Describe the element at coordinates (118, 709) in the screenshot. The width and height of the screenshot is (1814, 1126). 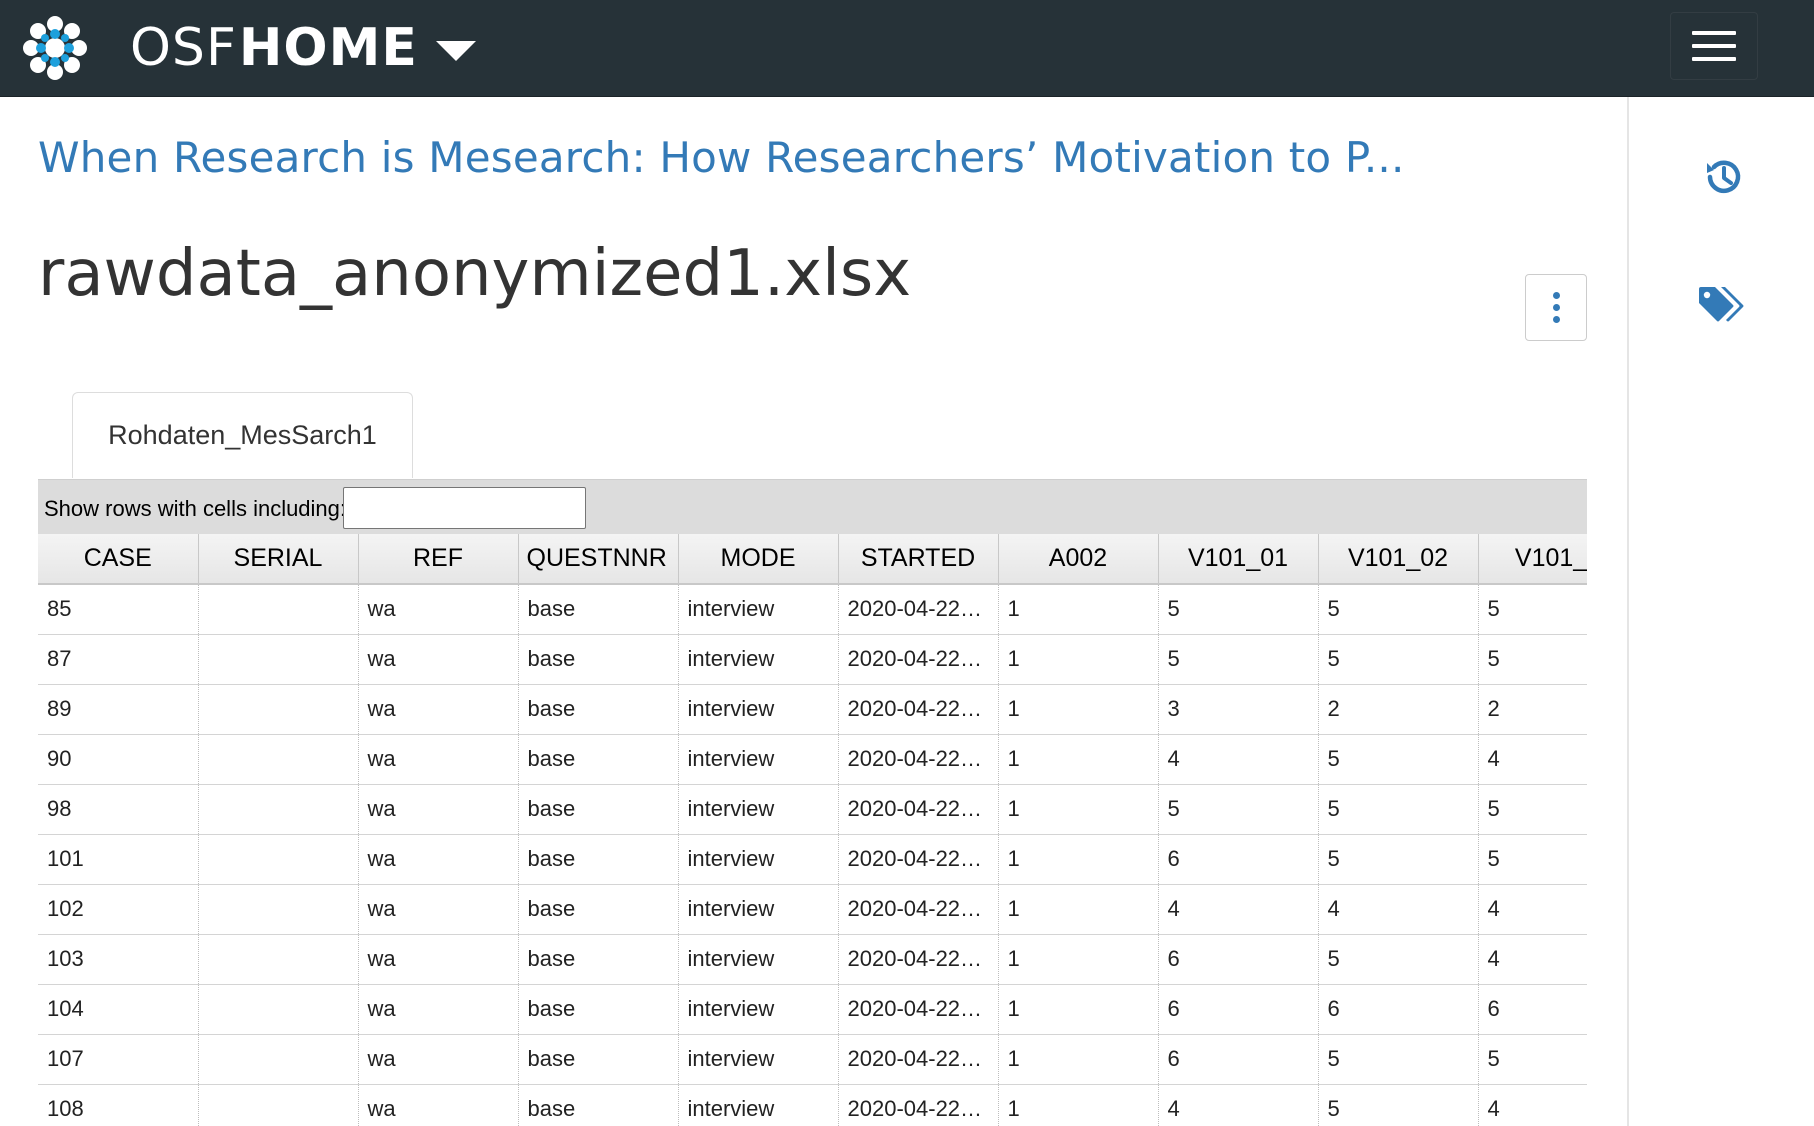
I see `table-cell: 89` at that location.